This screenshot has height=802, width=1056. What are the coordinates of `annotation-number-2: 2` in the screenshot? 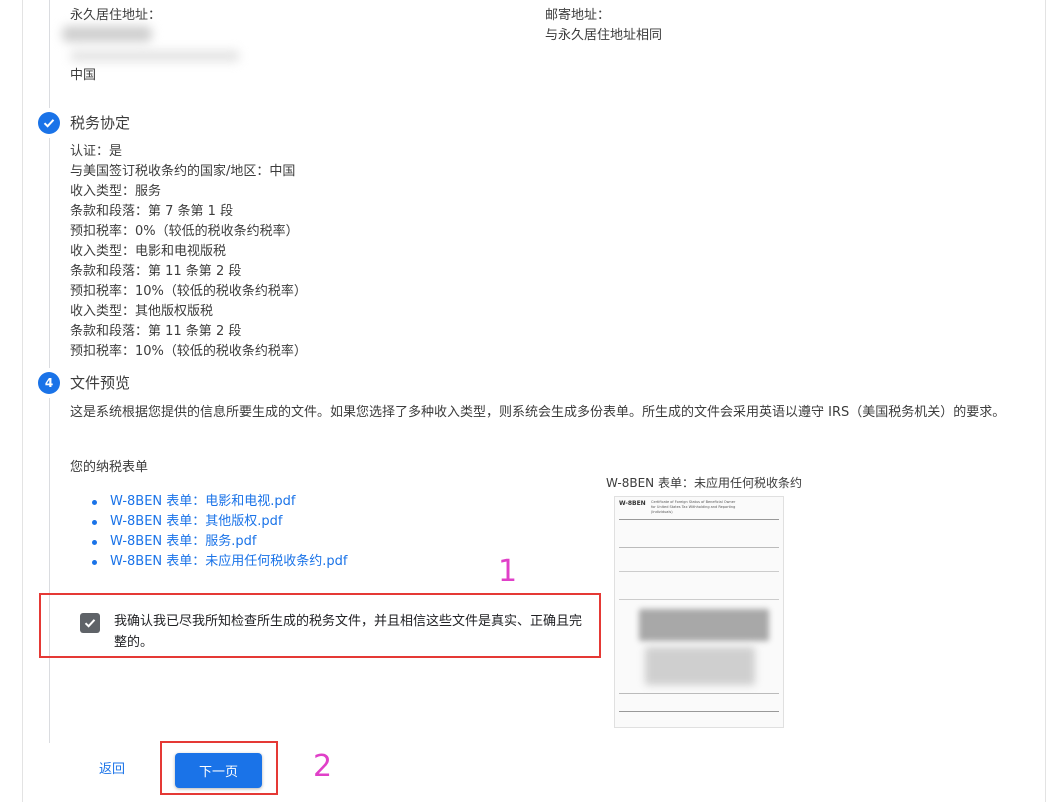 It's located at (323, 766).